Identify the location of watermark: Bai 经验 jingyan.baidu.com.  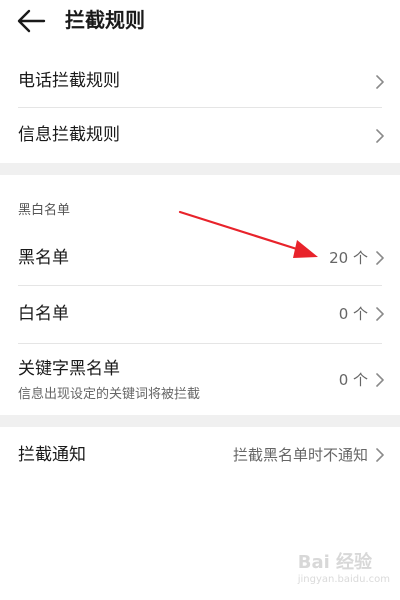
(344, 566).